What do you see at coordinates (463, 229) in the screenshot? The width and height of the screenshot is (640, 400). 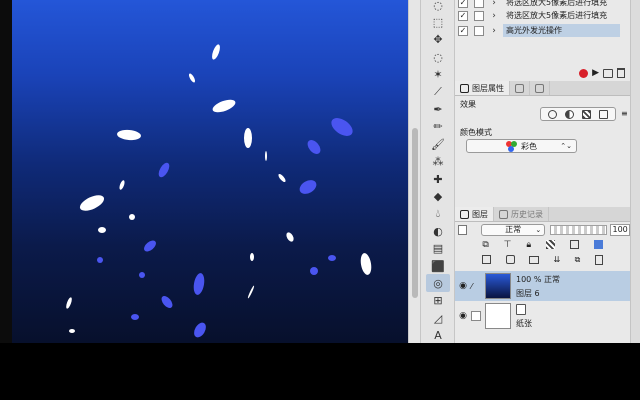 I see `layer-clip-checkbox` at bounding box center [463, 229].